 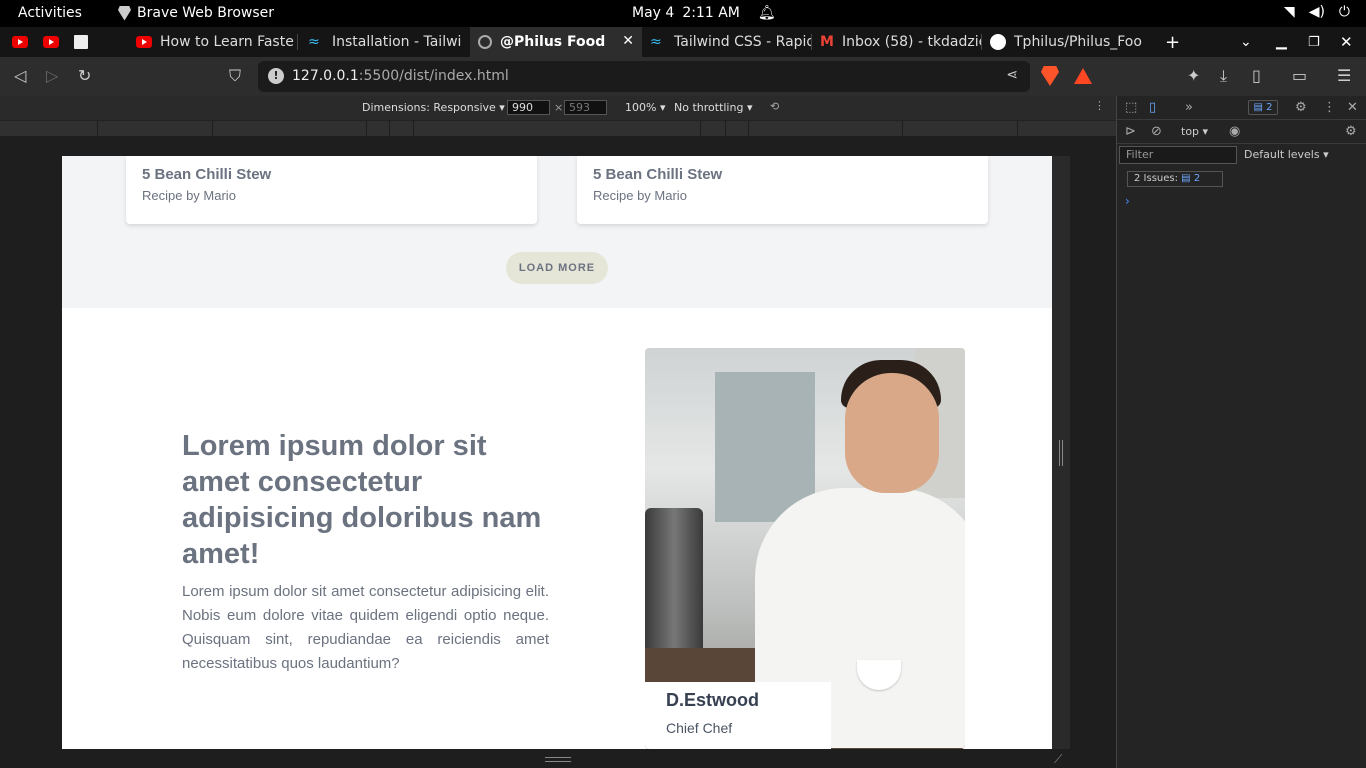 What do you see at coordinates (827, 42) in the screenshot?
I see `gmail-icon: M` at bounding box center [827, 42].